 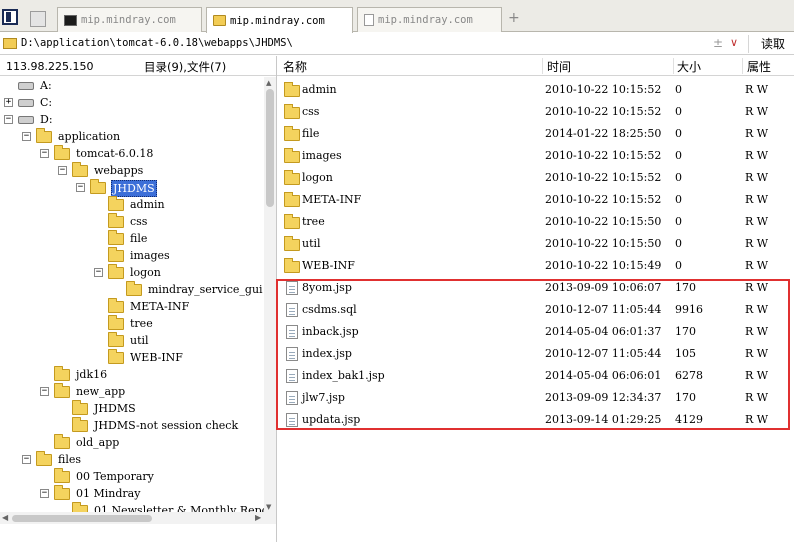 What do you see at coordinates (535, 222) in the screenshot?
I see `file-row: tree 2010-10-22 10:15:50 0 R W` at bounding box center [535, 222].